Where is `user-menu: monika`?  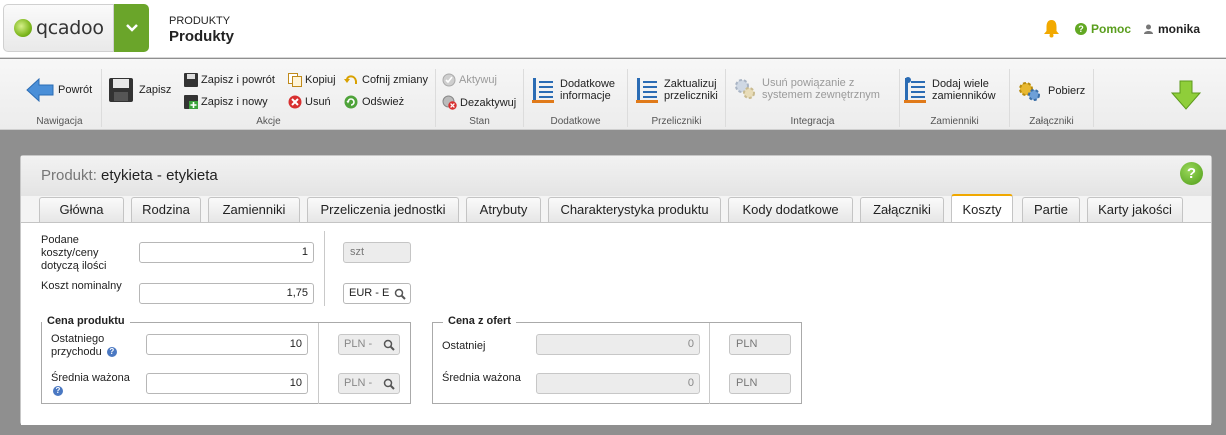
user-menu: monika is located at coordinates (1172, 29).